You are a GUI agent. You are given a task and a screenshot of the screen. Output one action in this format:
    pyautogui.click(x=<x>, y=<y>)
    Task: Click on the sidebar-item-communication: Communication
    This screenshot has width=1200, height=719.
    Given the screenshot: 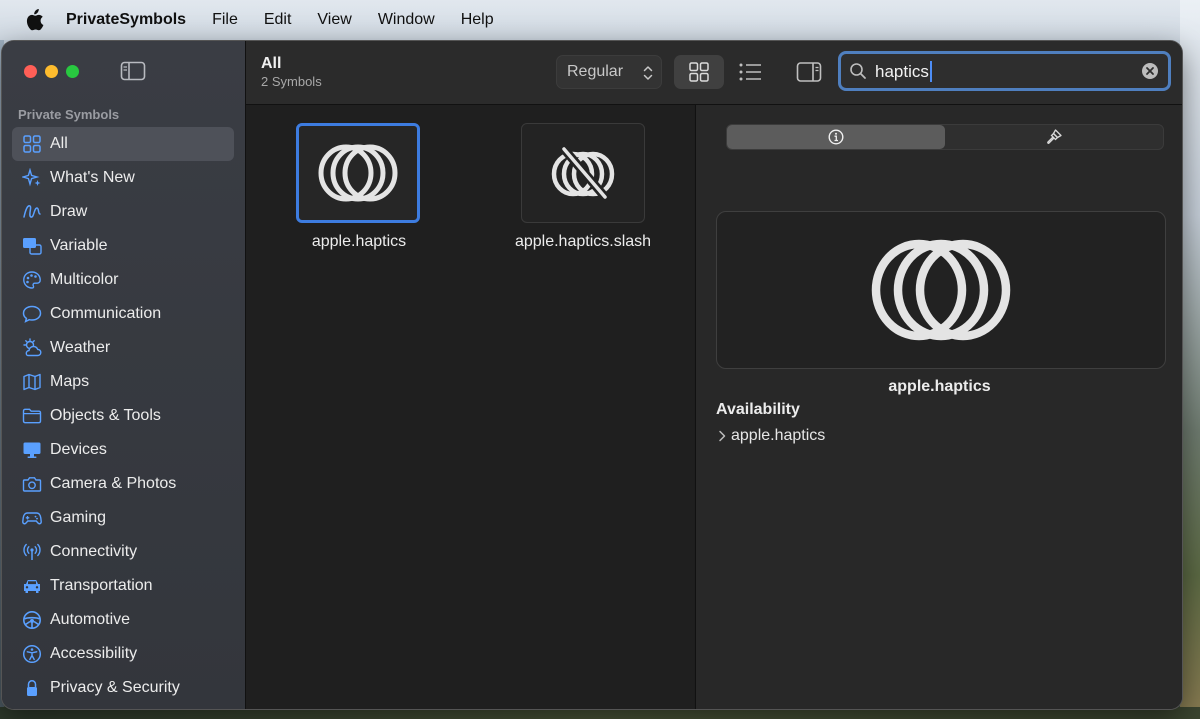 What is the action you would take?
    pyautogui.click(x=123, y=314)
    